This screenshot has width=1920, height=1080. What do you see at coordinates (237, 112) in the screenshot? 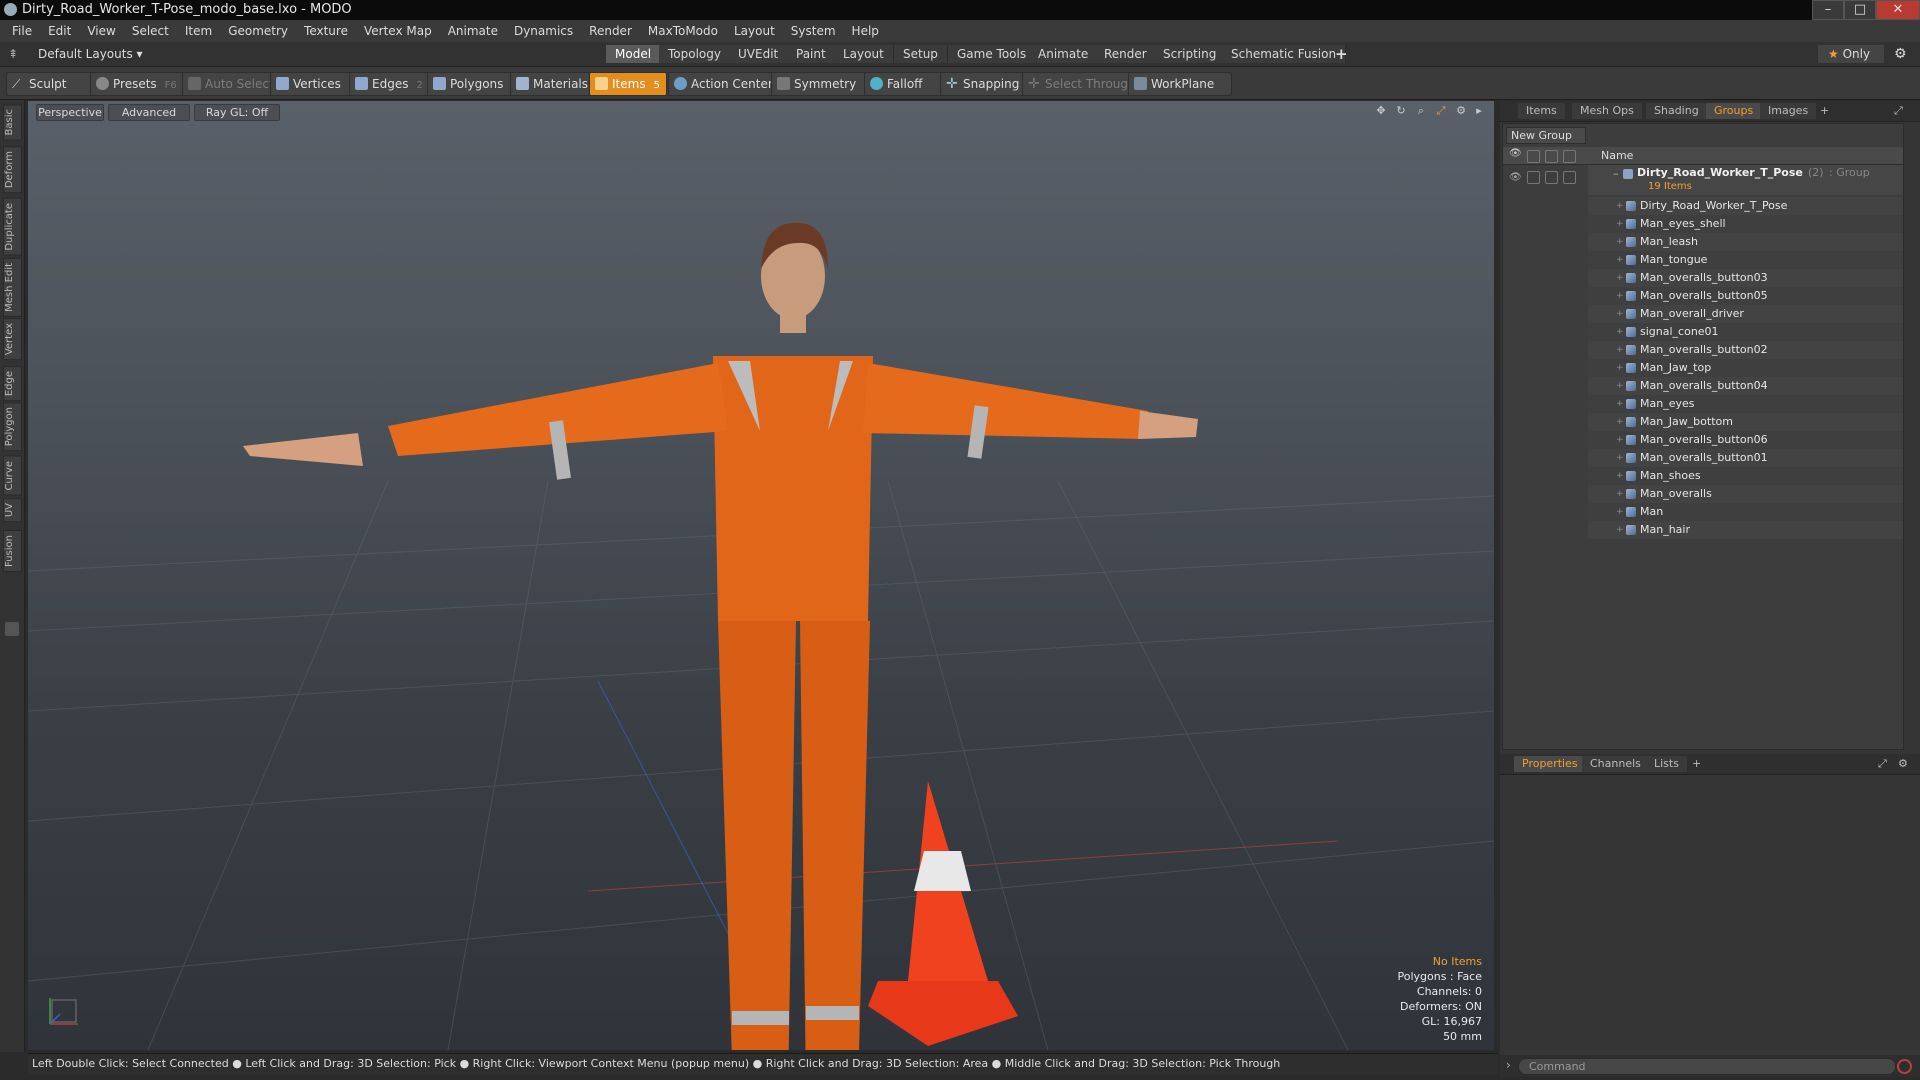
I see `raygl-toggle: Ray GL: Off` at bounding box center [237, 112].